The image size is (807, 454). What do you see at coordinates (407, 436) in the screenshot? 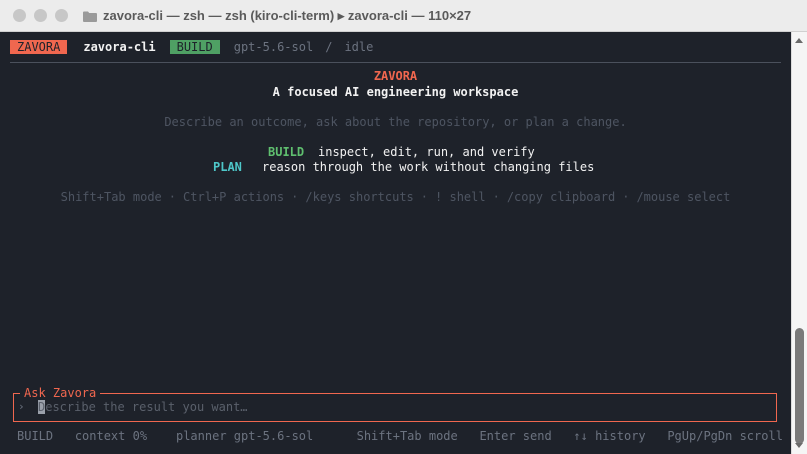
I see `status-mode-hint: Shift+Tab mode` at bounding box center [407, 436].